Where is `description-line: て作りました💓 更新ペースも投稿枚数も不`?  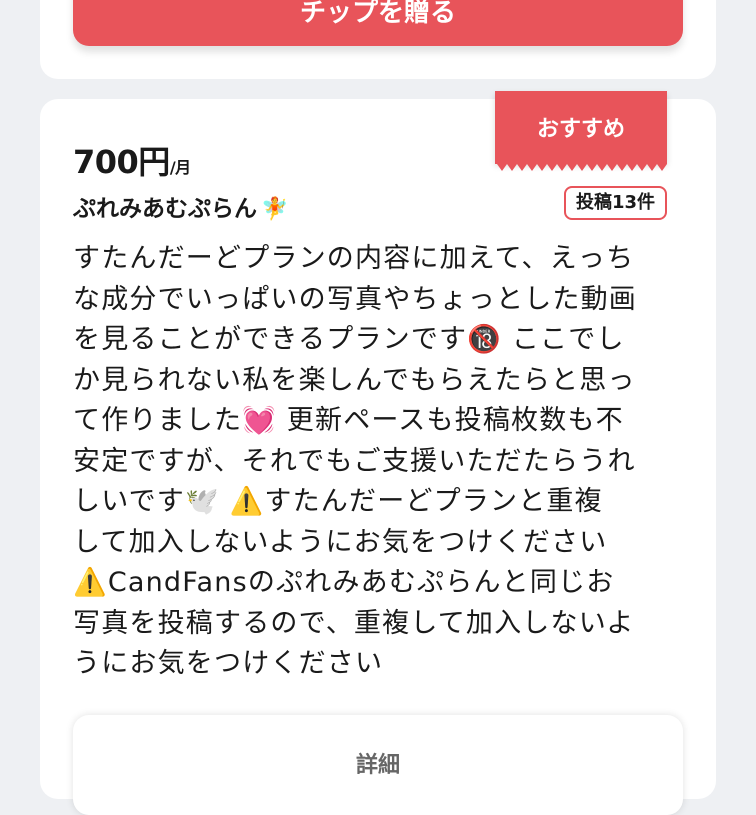
description-line: て作りました💓 更新ペースも投稿枚数も不 is located at coordinates (348, 420).